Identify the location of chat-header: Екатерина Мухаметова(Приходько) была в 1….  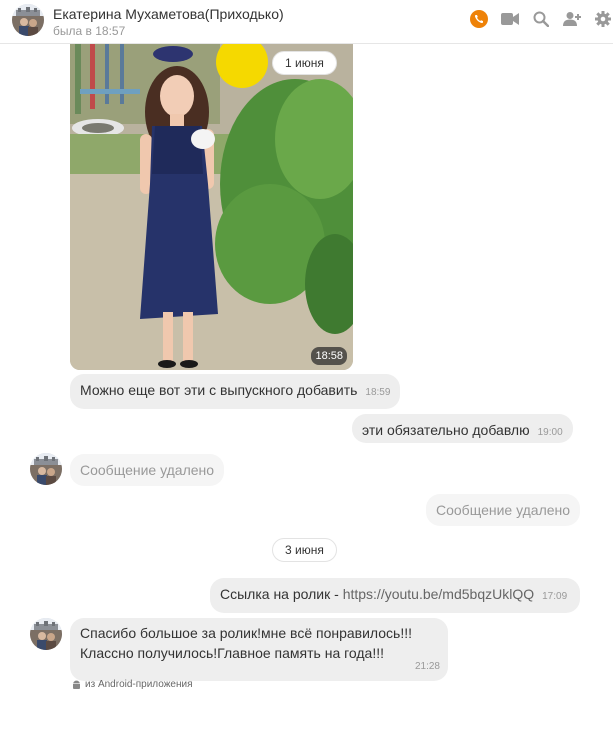
(306, 22).